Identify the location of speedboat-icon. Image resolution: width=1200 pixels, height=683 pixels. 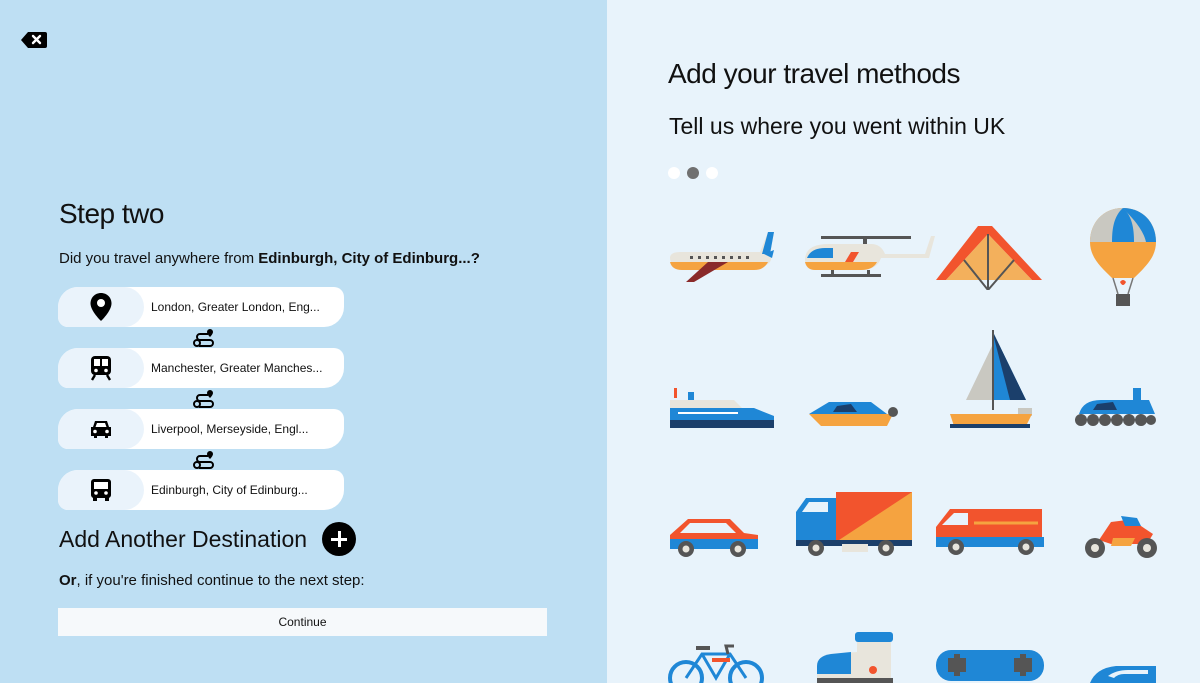
(853, 413).